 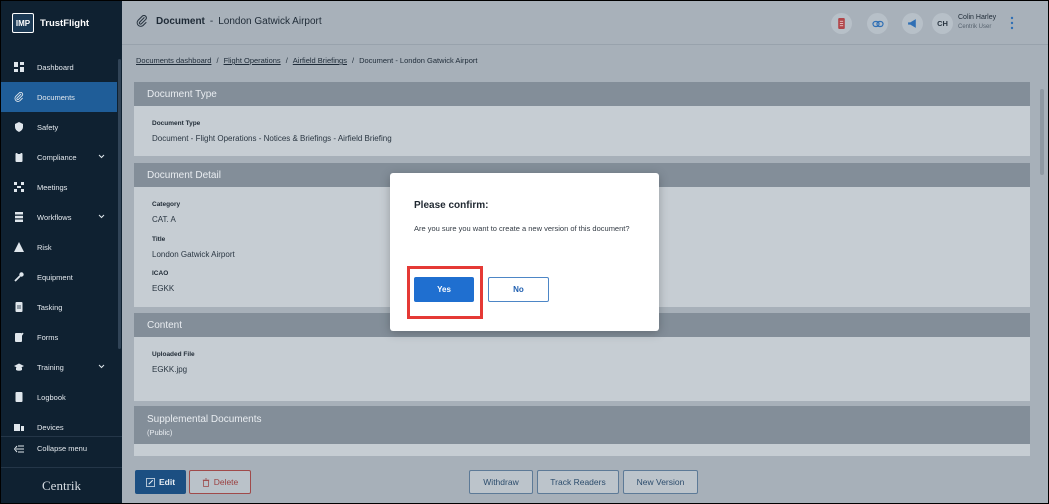 What do you see at coordinates (582, 425) in the screenshot?
I see `section-header: Supplemental Documents (Public)` at bounding box center [582, 425].